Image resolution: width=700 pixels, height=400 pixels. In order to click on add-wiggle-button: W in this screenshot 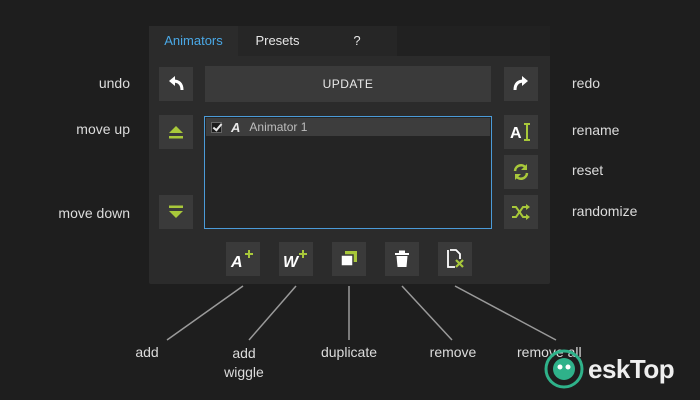, I will do `click(296, 259)`.